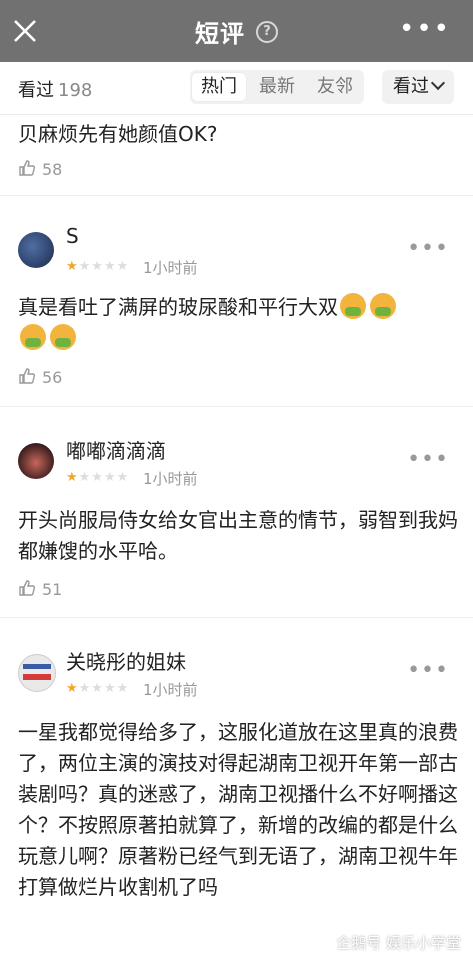 The width and height of the screenshot is (473, 963). I want to click on filter-bar: 看过 198 热门 最新 友邻 看过, so click(236, 88).